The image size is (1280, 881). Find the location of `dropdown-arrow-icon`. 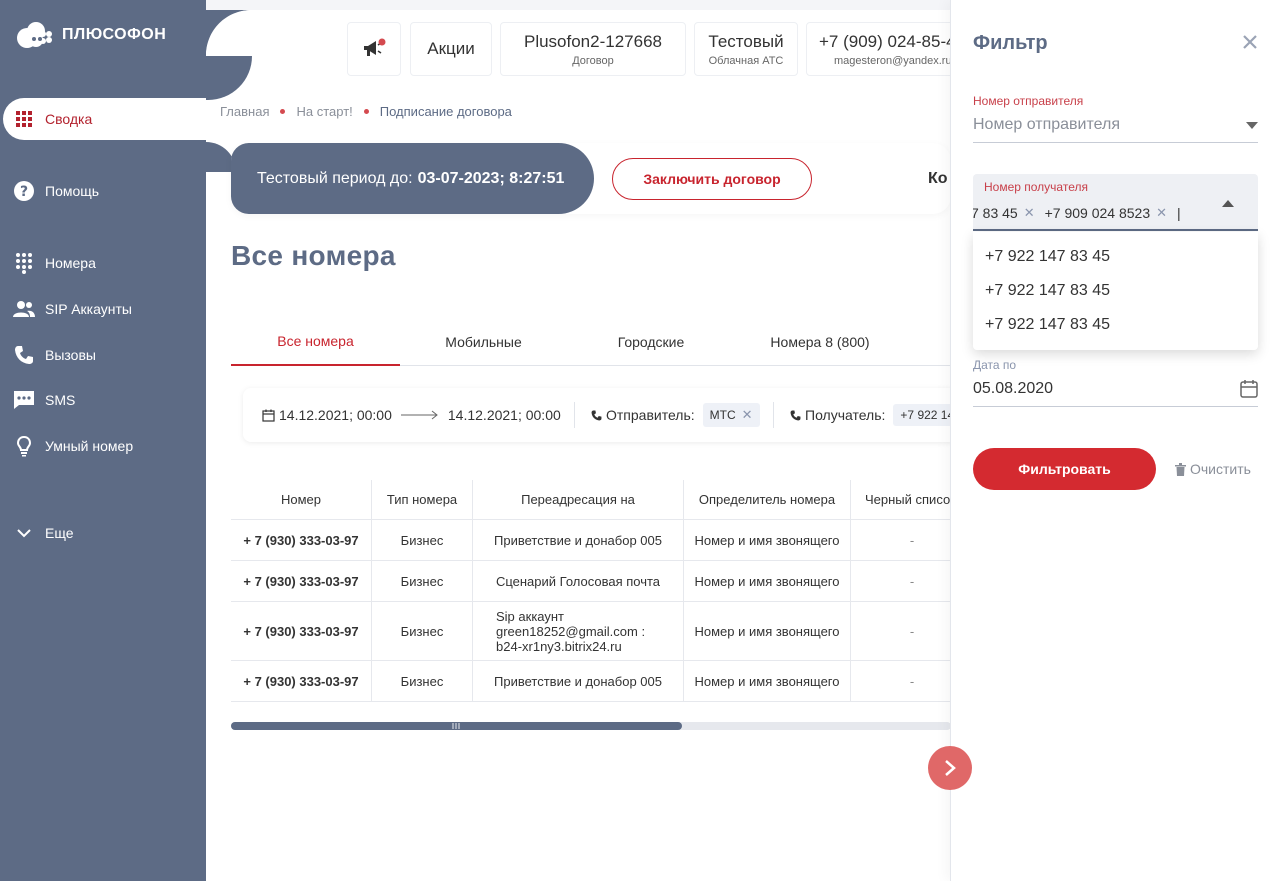

dropdown-arrow-icon is located at coordinates (1252, 125).